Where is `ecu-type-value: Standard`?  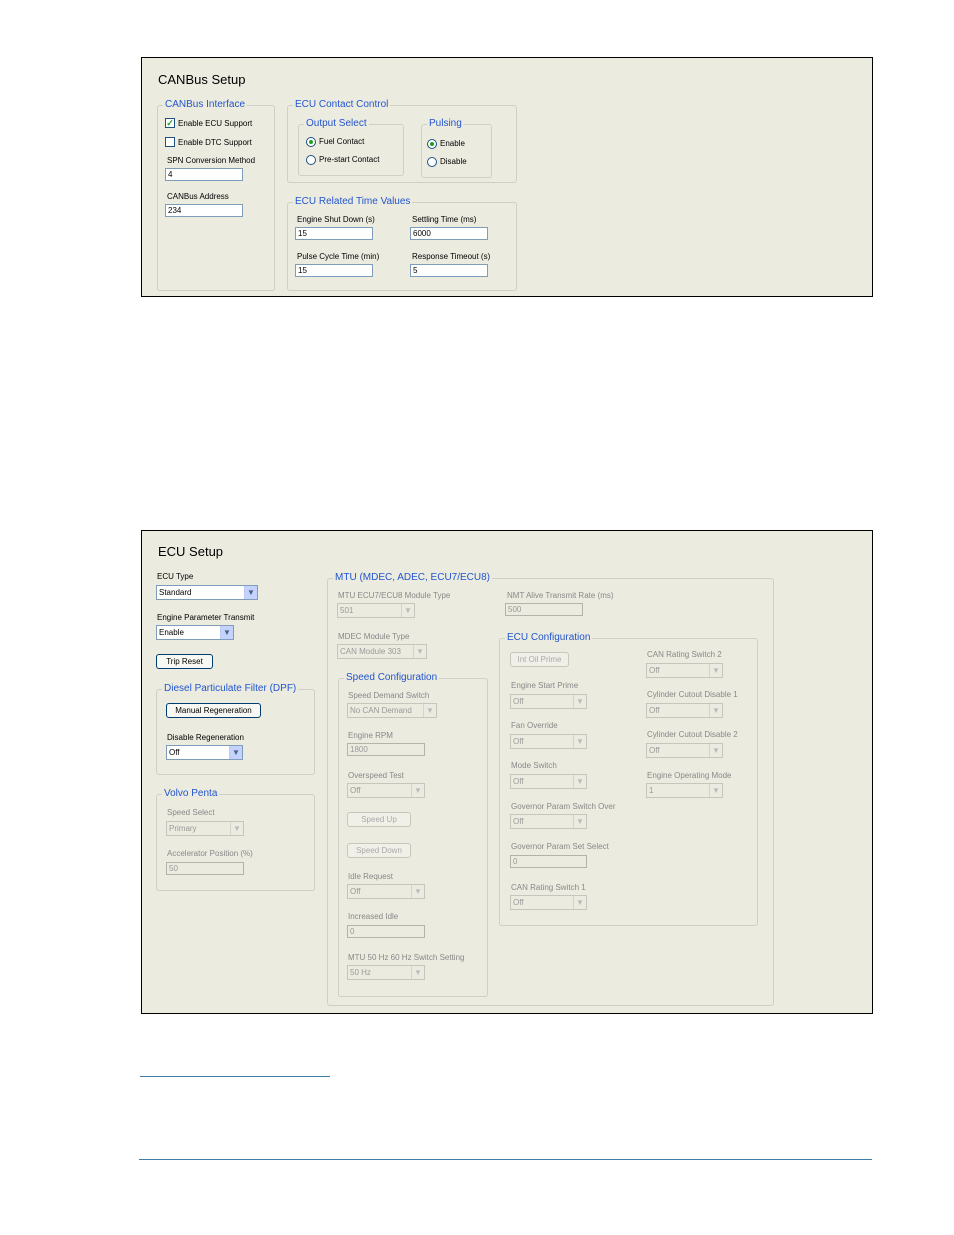 ecu-type-value: Standard is located at coordinates (175, 592).